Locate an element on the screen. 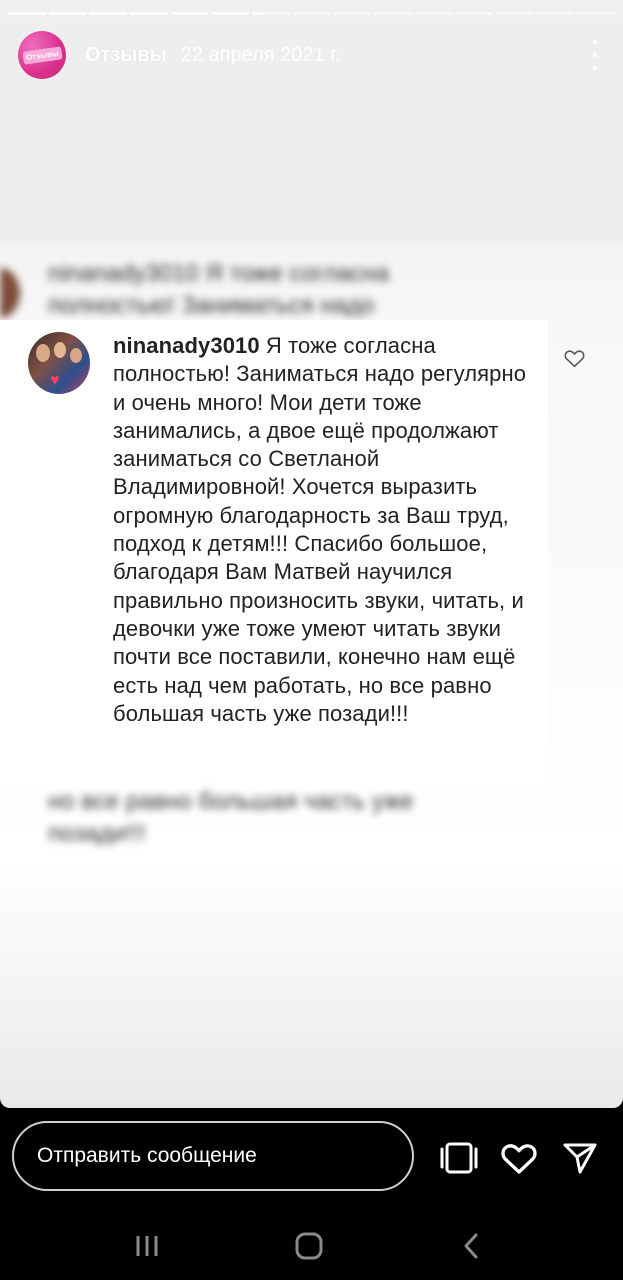 The width and height of the screenshot is (623, 1280). comment-username: ninanady3010 is located at coordinates (186, 345).